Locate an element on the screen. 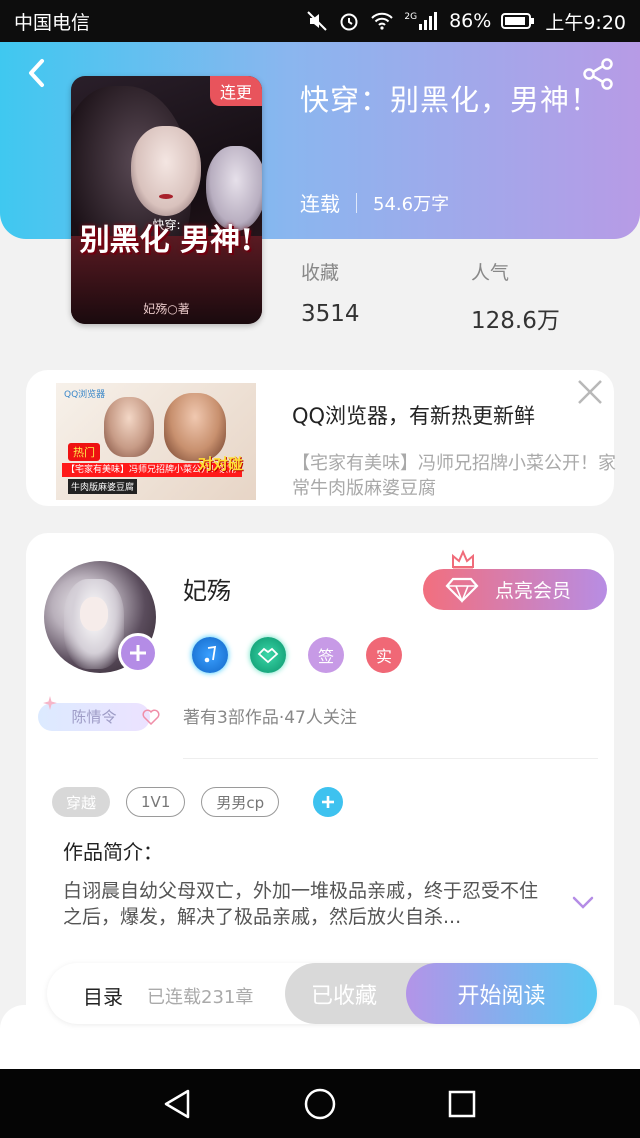  chevron-down-icon is located at coordinates (583, 902).